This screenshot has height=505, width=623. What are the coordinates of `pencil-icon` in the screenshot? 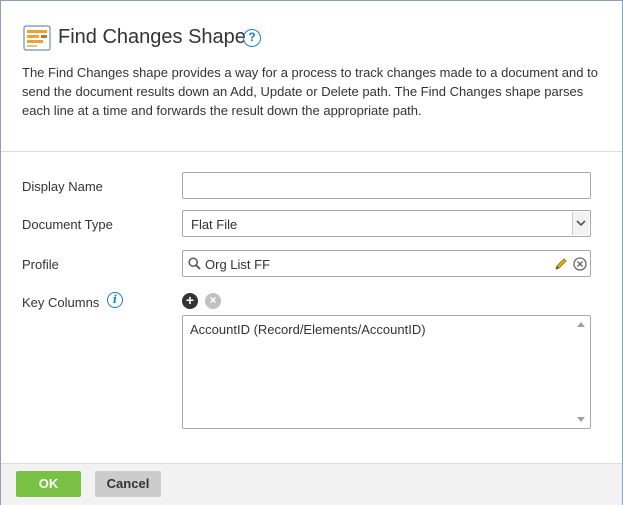 It's located at (561, 264).